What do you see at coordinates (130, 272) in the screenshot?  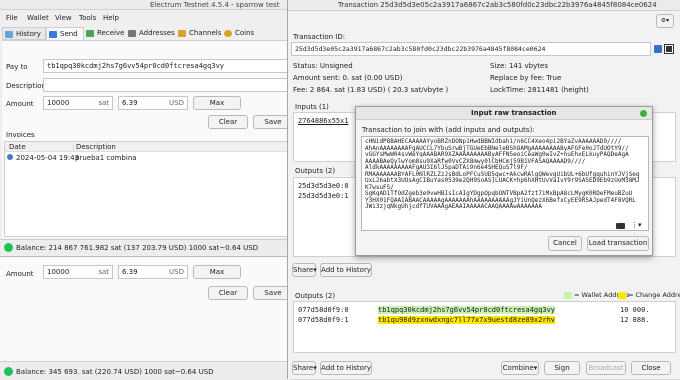 I see `second-fiat-value: 6.39` at bounding box center [130, 272].